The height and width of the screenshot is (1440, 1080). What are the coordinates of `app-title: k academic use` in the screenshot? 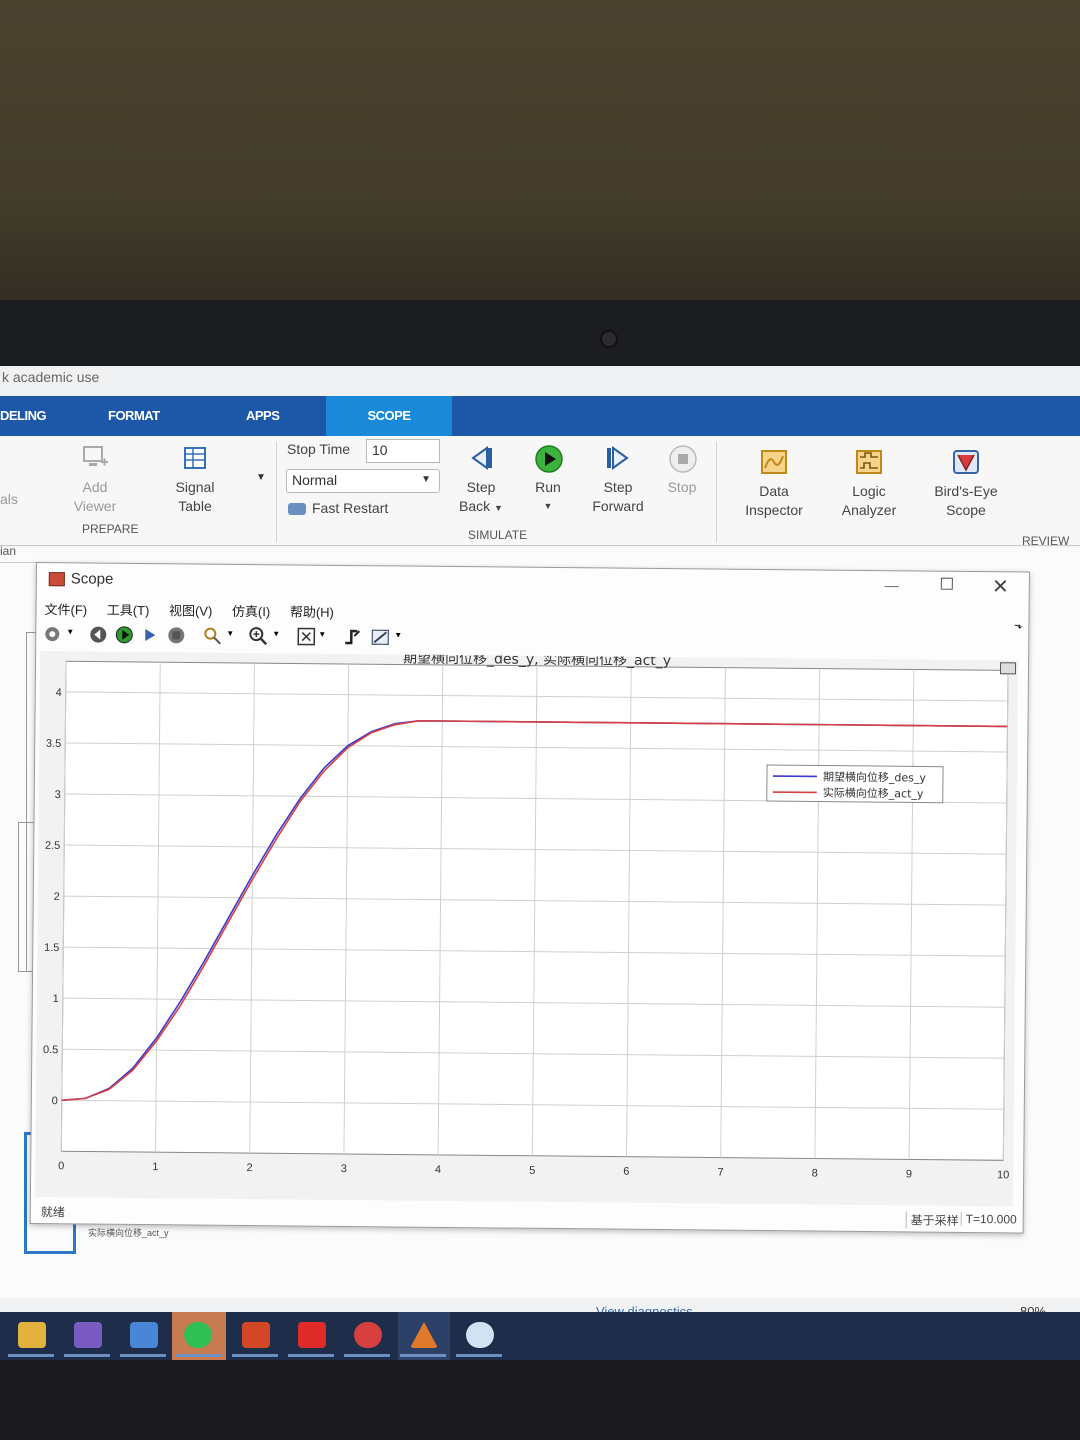 It's located at (51, 377).